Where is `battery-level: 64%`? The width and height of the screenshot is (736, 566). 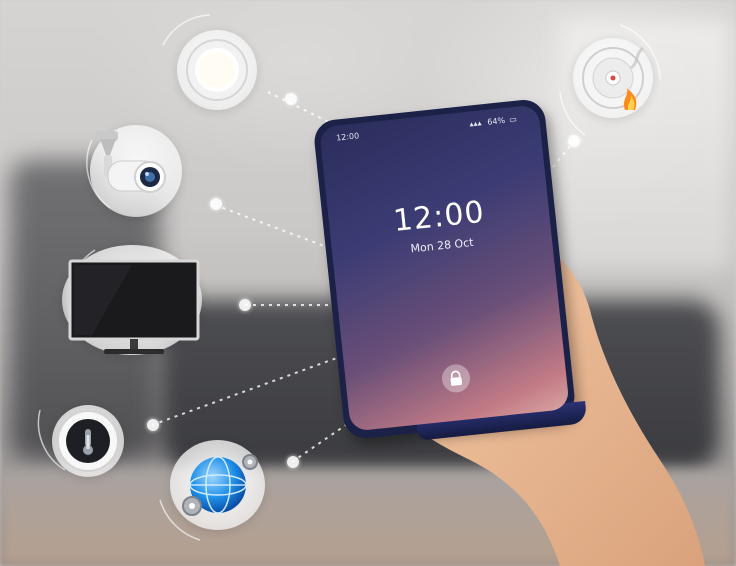 battery-level: 64% is located at coordinates (496, 121).